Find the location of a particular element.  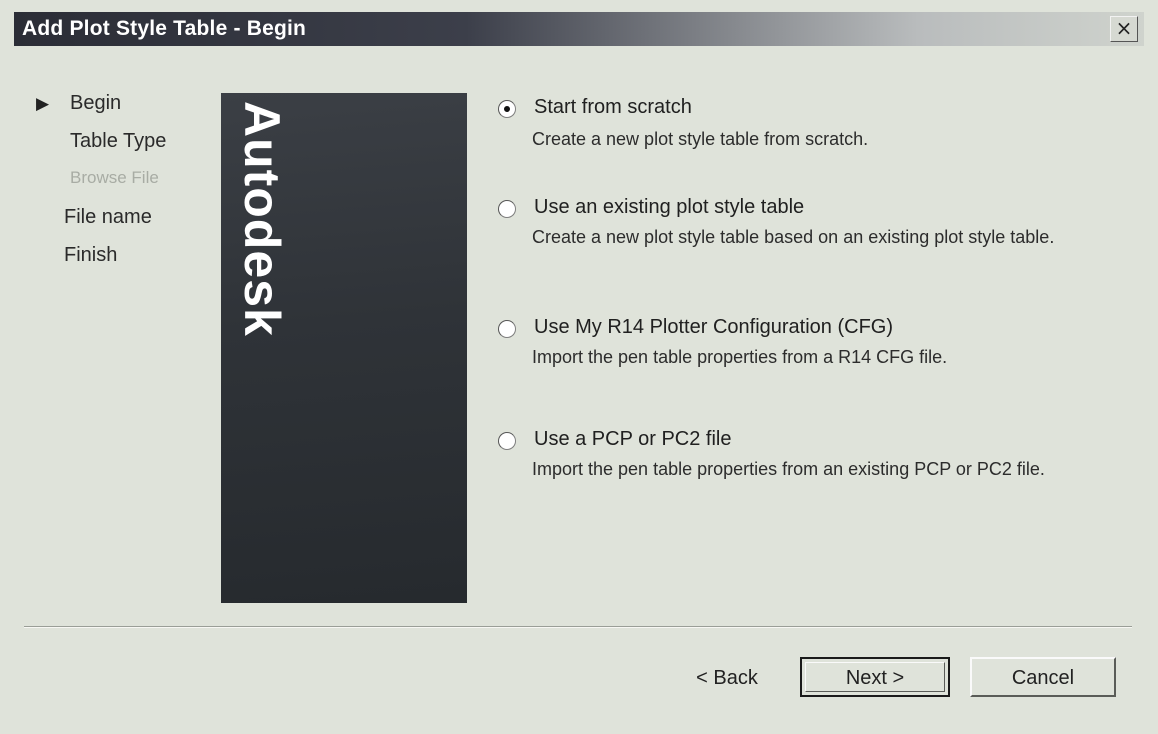

cancel-button-label: Cancel is located at coordinates (1043, 678).